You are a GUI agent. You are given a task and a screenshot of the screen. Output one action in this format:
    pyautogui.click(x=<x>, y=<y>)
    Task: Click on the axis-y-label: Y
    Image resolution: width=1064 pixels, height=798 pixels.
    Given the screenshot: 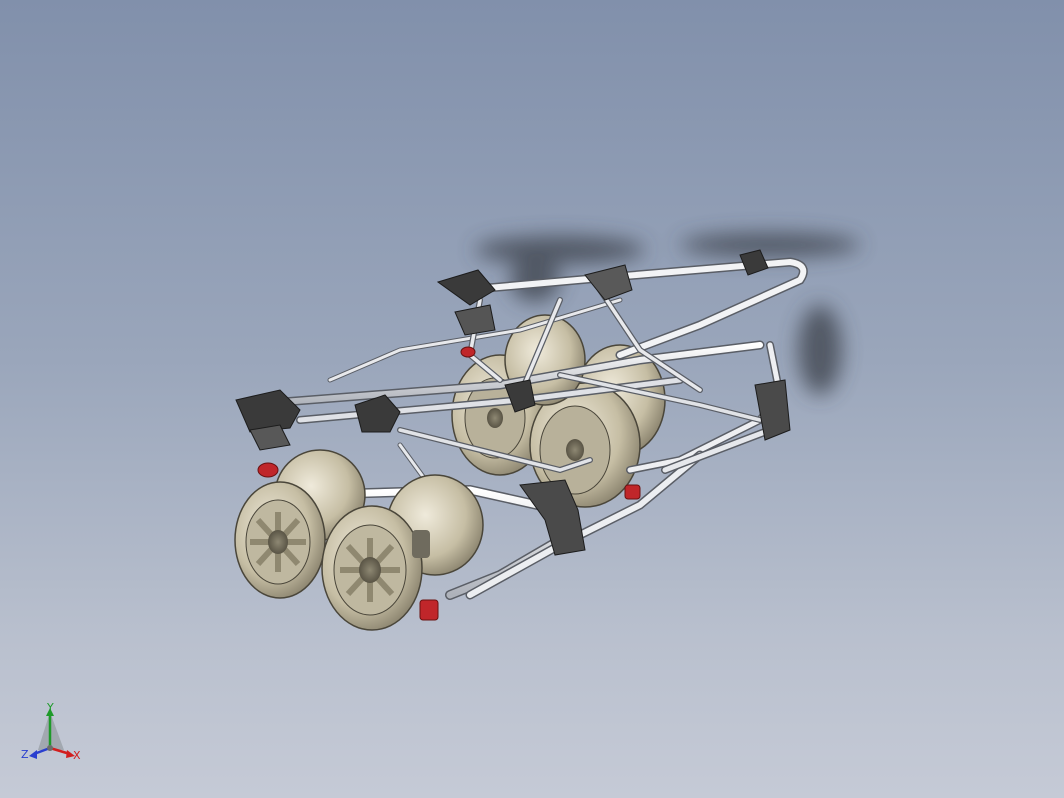 What is the action you would take?
    pyautogui.click(x=50, y=707)
    